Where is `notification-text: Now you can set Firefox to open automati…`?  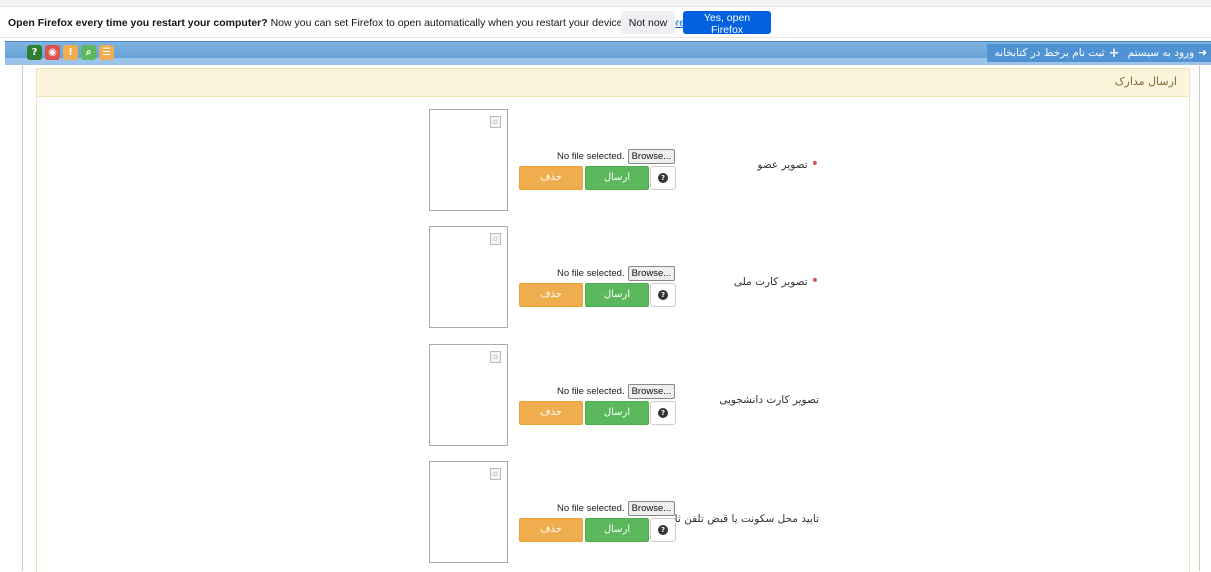 notification-text: Now you can set Firefox to open automati… is located at coordinates (446, 23).